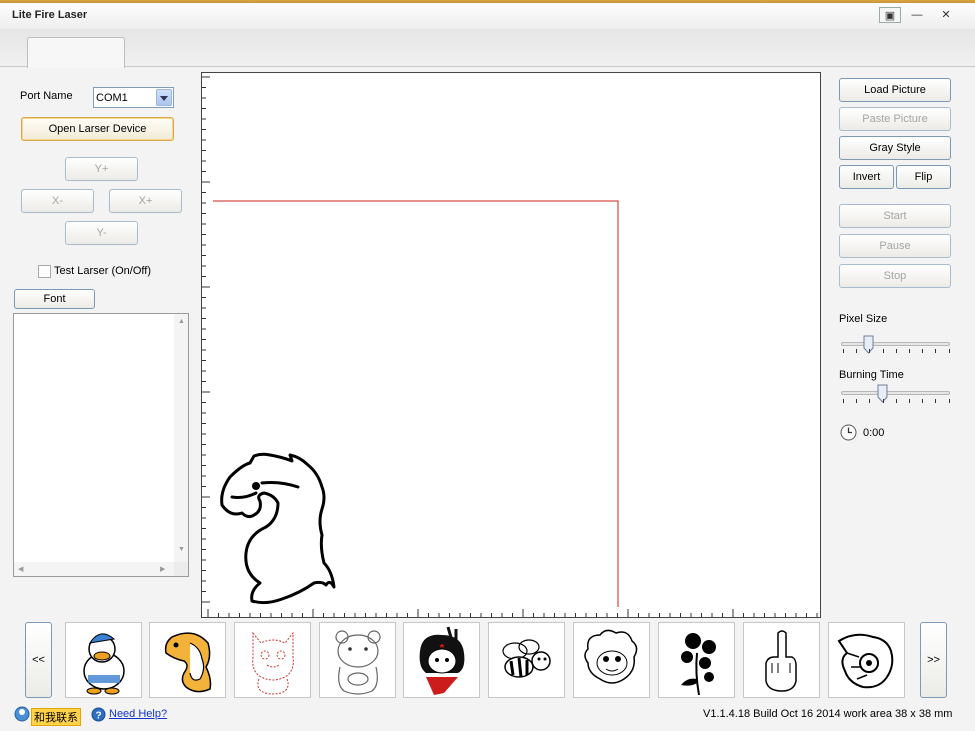 This screenshot has height=731, width=975. I want to click on tab-strip, so click(487, 48).